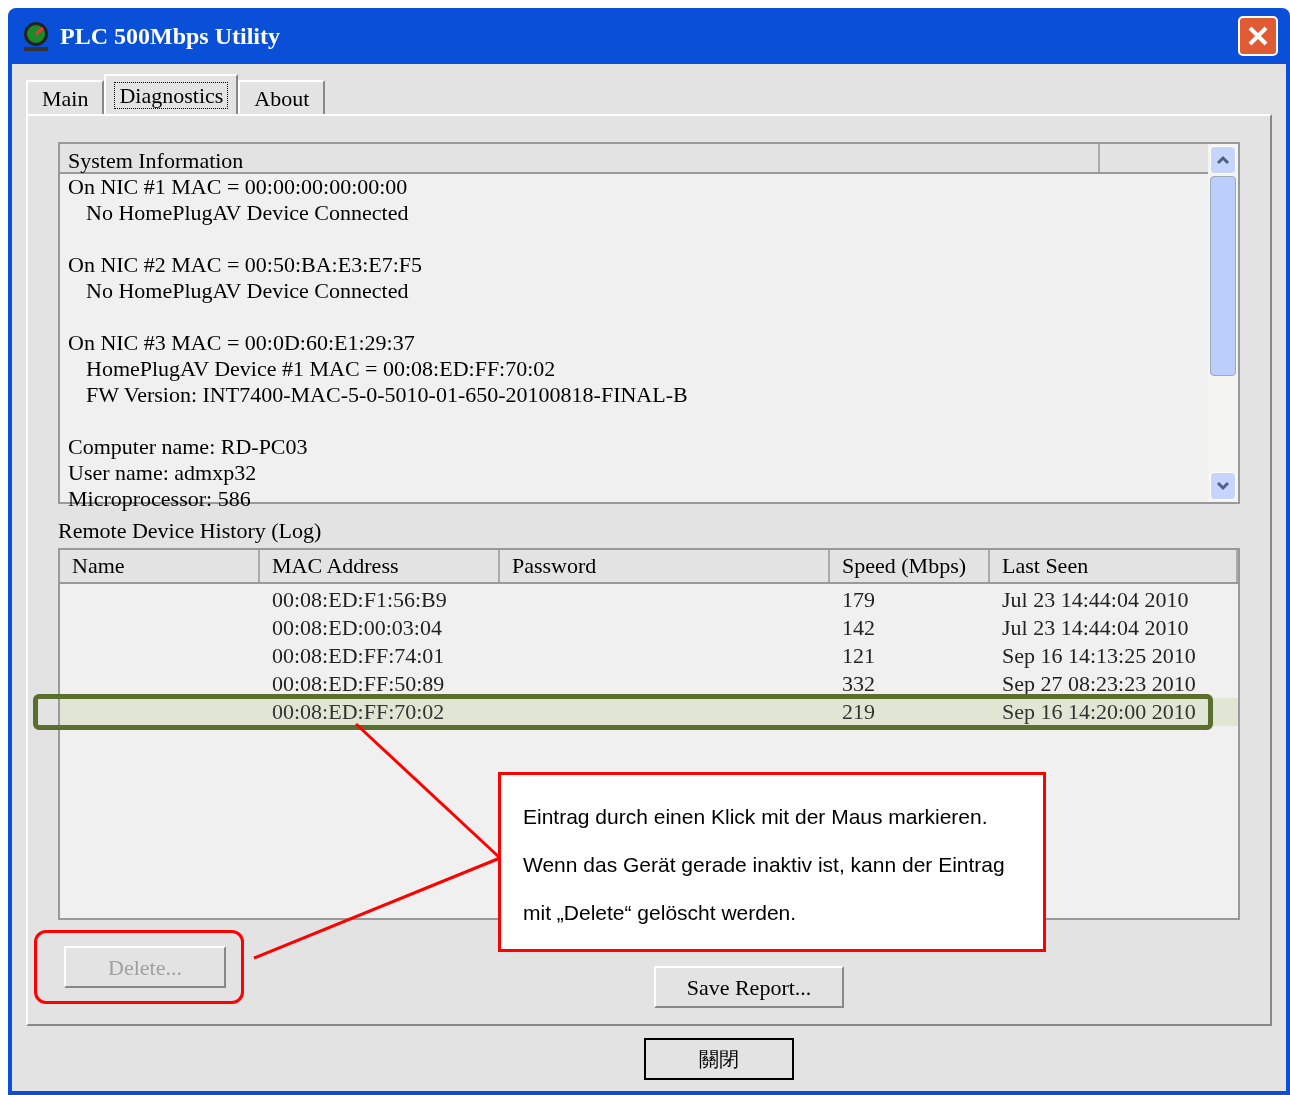 The height and width of the screenshot is (1095, 1290). Describe the element at coordinates (1114, 566) in the screenshot. I see `column-header: Last Seen` at that location.